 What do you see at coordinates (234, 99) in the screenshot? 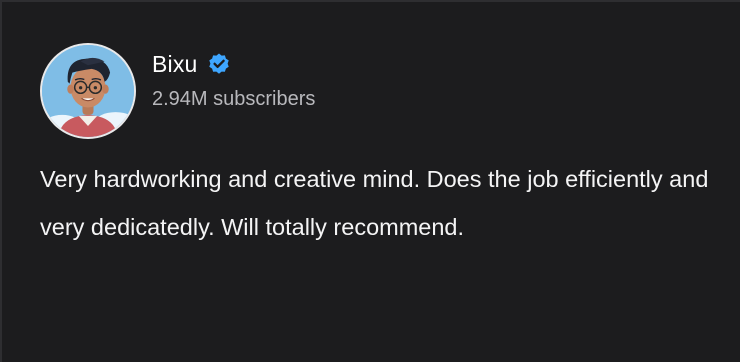
I see `subscriber-count: 2.94M subscribers` at bounding box center [234, 99].